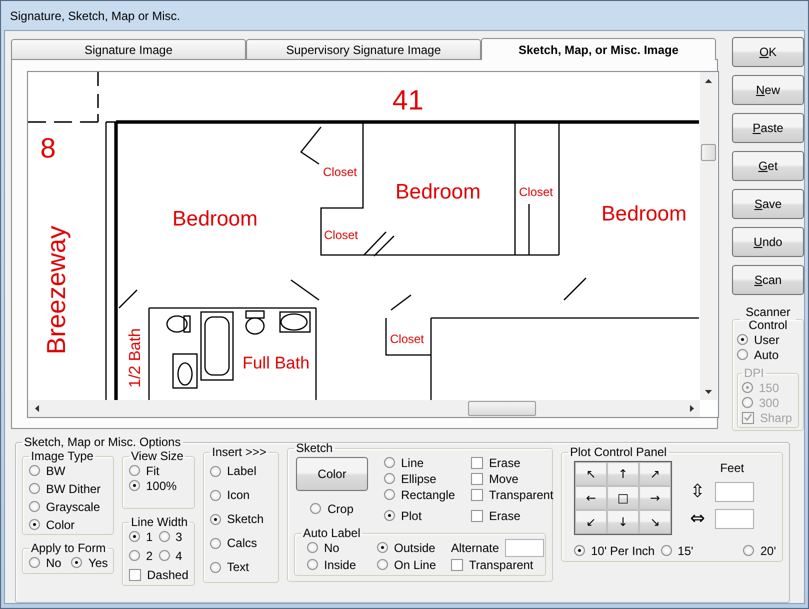 The image size is (809, 609). Describe the element at coordinates (768, 280) in the screenshot. I see `action-button: Scan` at that location.